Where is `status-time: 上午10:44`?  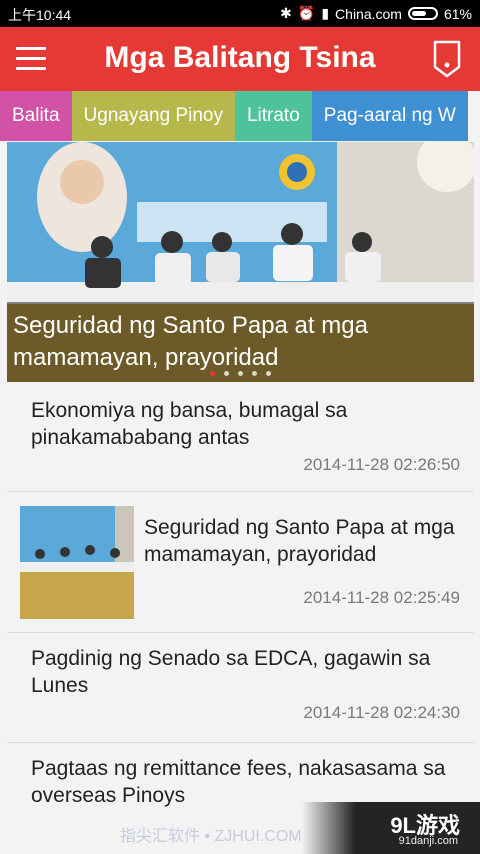
status-time: 上午10:44 is located at coordinates (40, 15).